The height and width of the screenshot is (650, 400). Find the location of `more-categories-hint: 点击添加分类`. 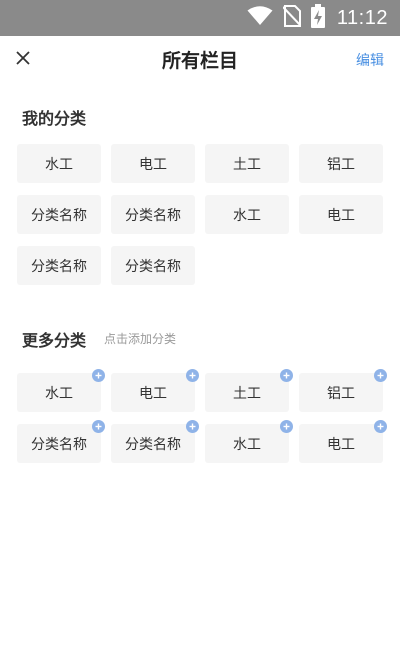

more-categories-hint: 点击添加分类 is located at coordinates (140, 339).